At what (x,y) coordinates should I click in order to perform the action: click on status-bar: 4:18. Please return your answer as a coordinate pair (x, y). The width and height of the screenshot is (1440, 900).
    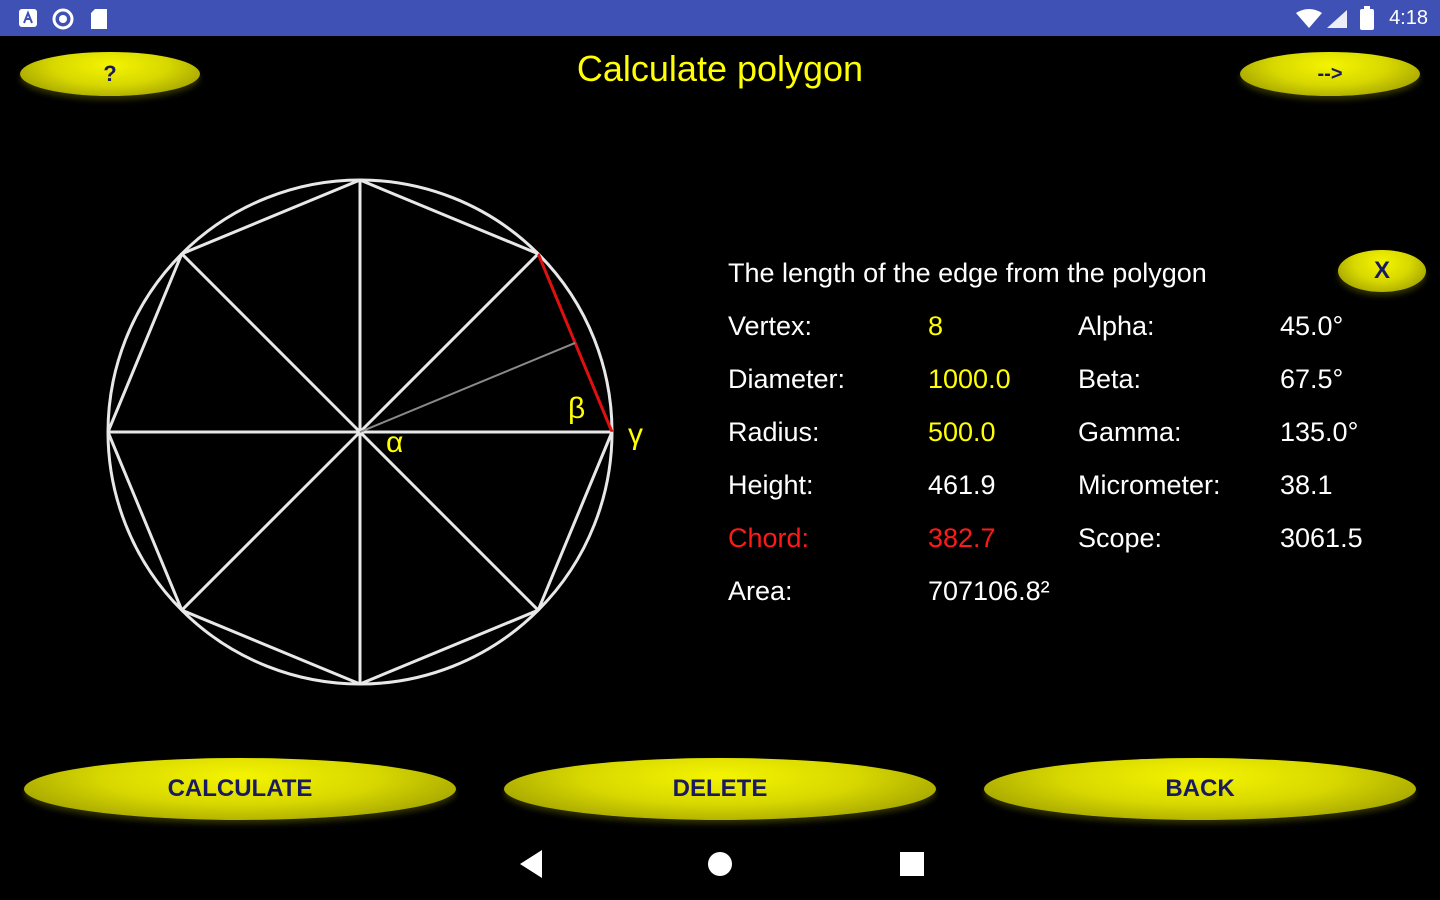
    Looking at the image, I should click on (720, 18).